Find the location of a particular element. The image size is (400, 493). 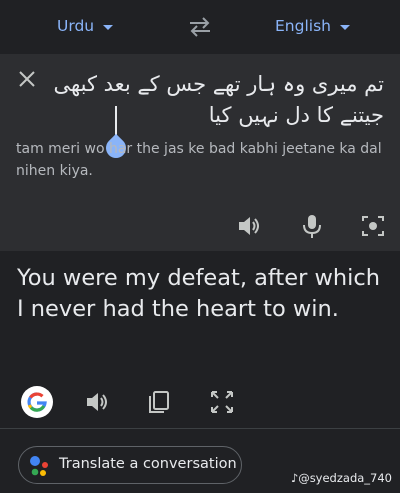

swap-icon is located at coordinates (200, 27).